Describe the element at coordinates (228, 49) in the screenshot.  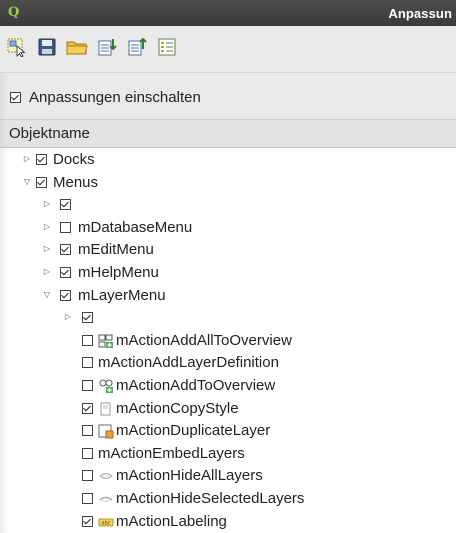
I see `toolbar` at that location.